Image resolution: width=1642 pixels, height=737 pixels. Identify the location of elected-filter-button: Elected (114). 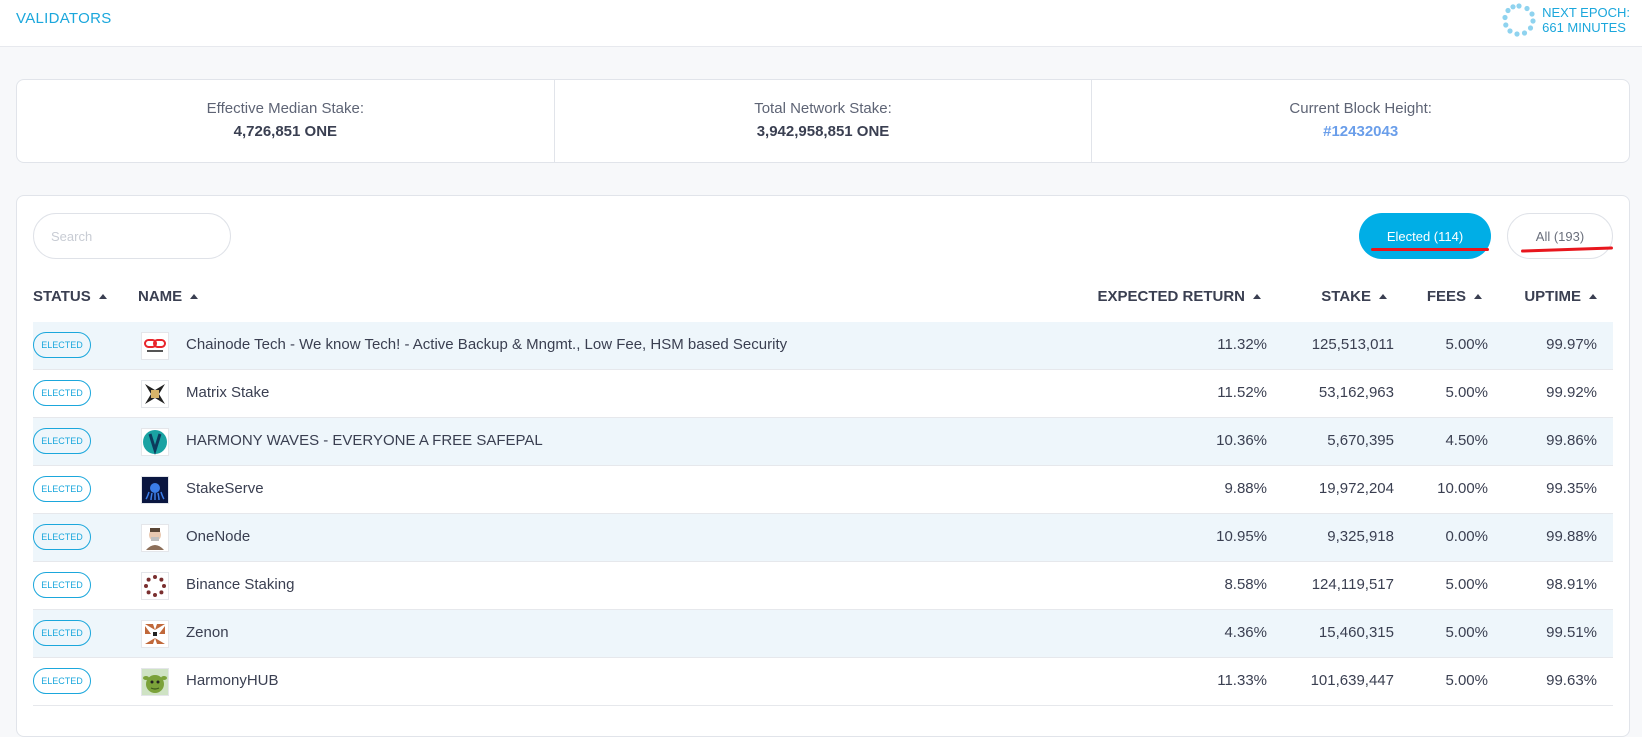
(1425, 236).